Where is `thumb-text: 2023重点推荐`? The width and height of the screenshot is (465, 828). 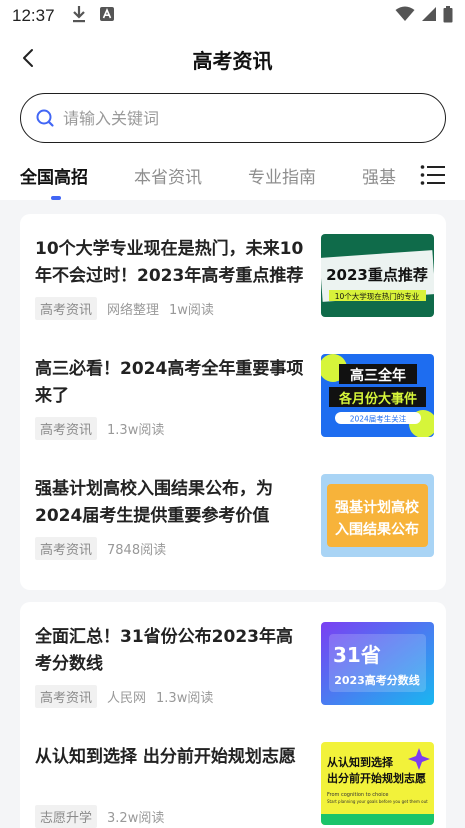
thumb-text: 2023重点推荐 is located at coordinates (377, 275).